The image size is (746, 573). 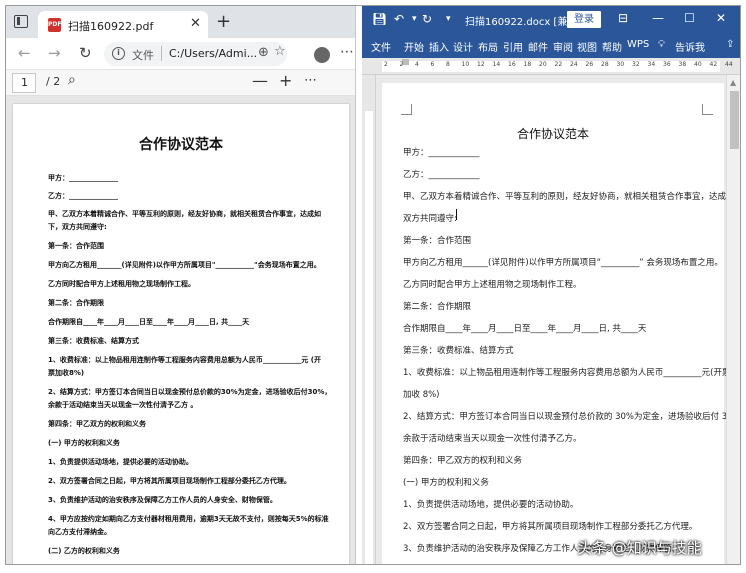 I want to click on menu-help: 帮助, so click(x=612, y=46).